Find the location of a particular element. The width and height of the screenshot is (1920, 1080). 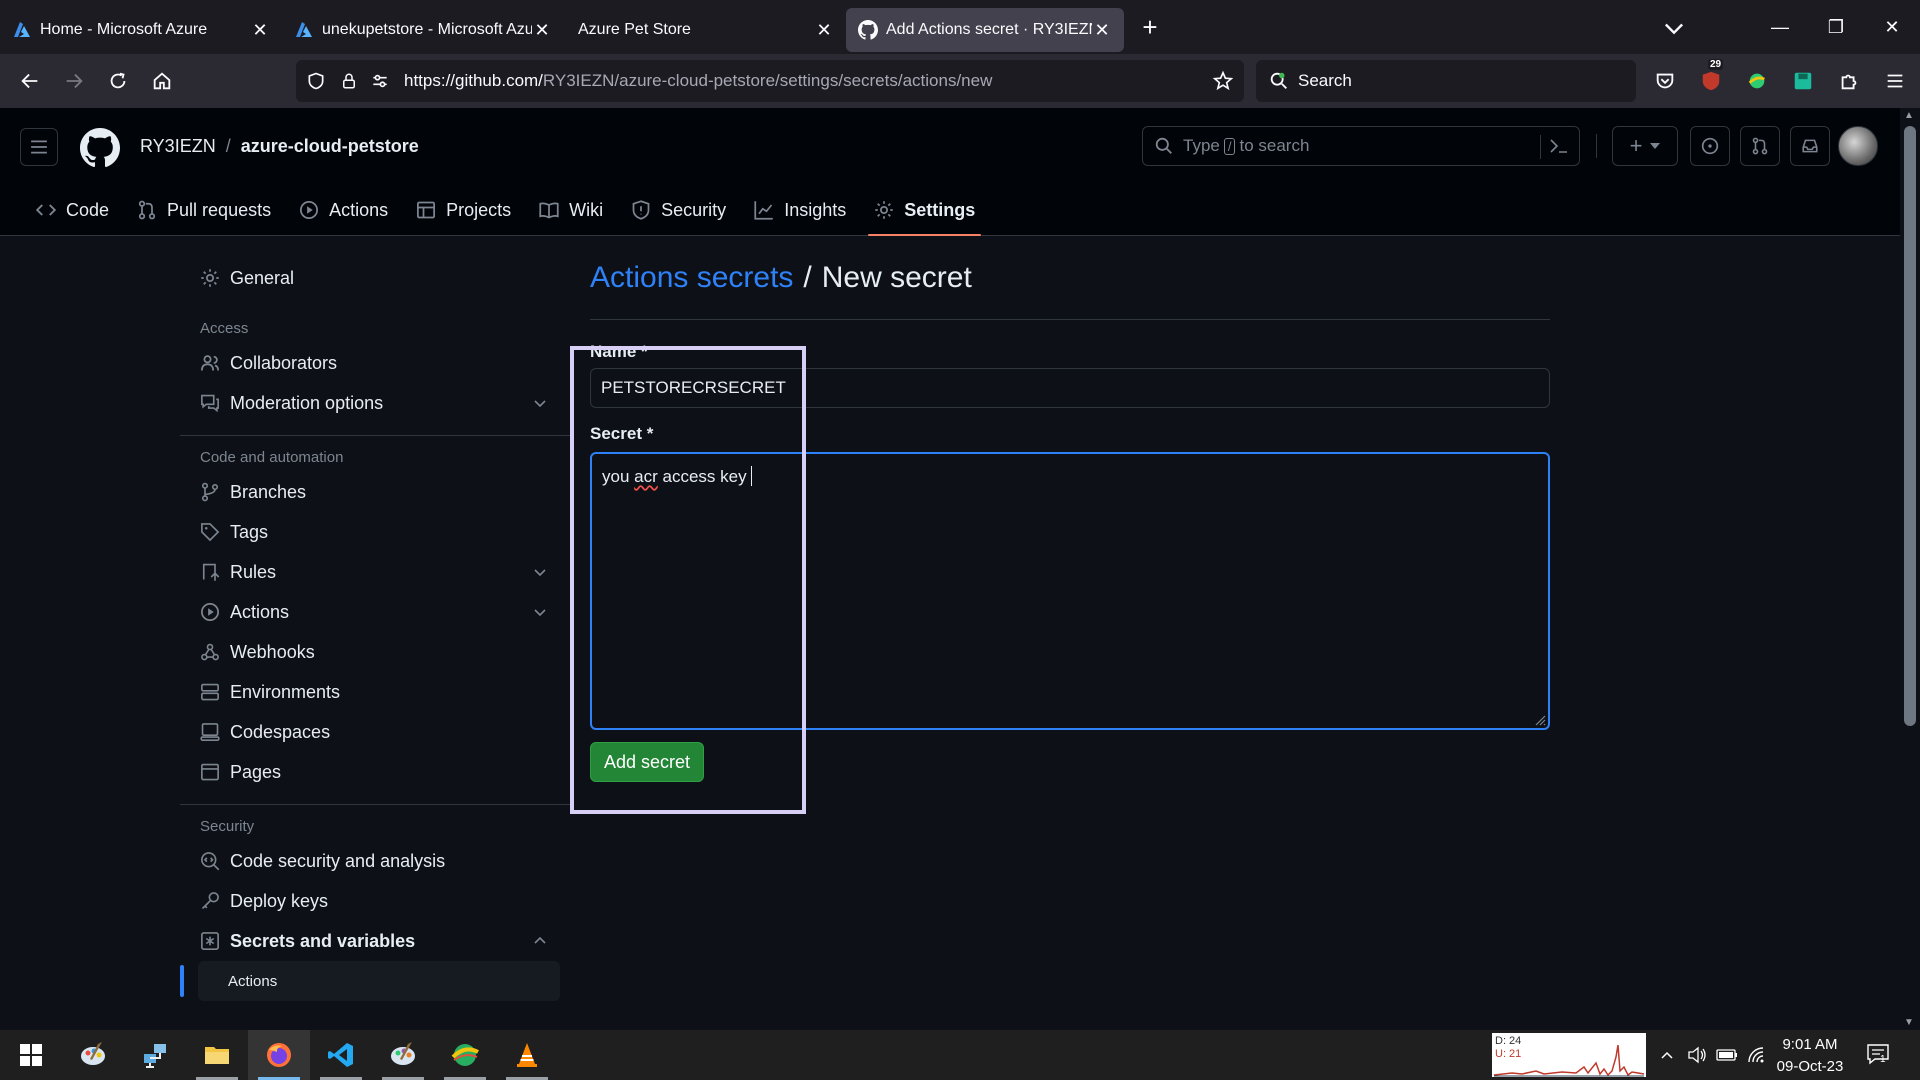

tab-settings: Settings is located at coordinates (924, 210).